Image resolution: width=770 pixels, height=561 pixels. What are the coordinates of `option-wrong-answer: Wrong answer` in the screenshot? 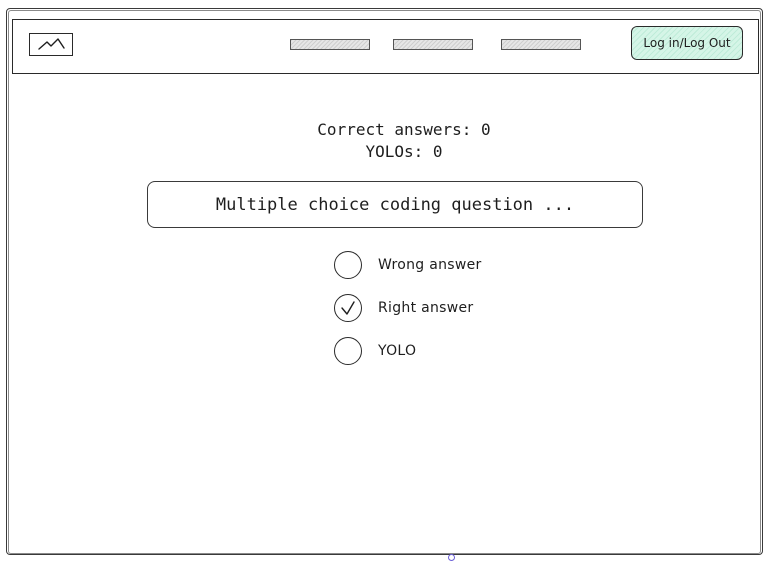 It's located at (408, 265).